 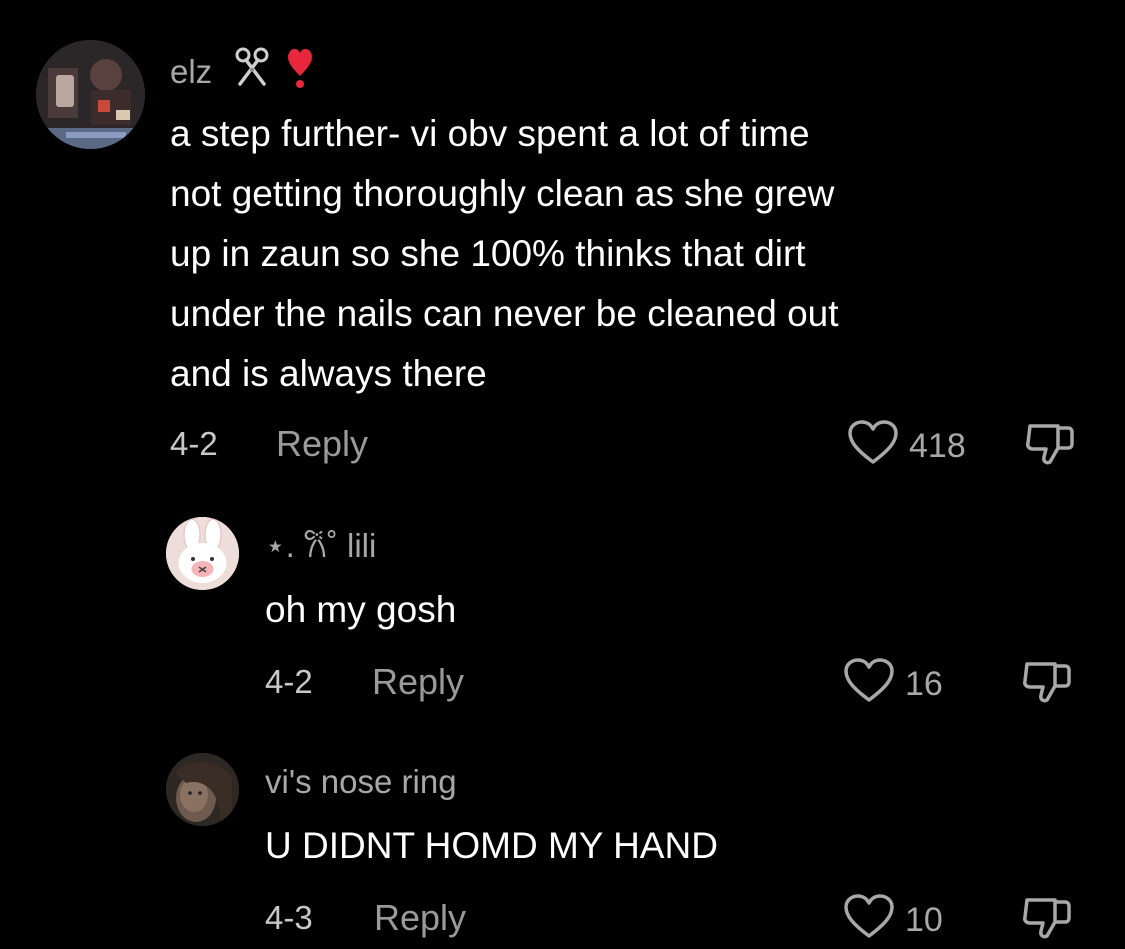 I want to click on username: elz, so click(x=242, y=73).